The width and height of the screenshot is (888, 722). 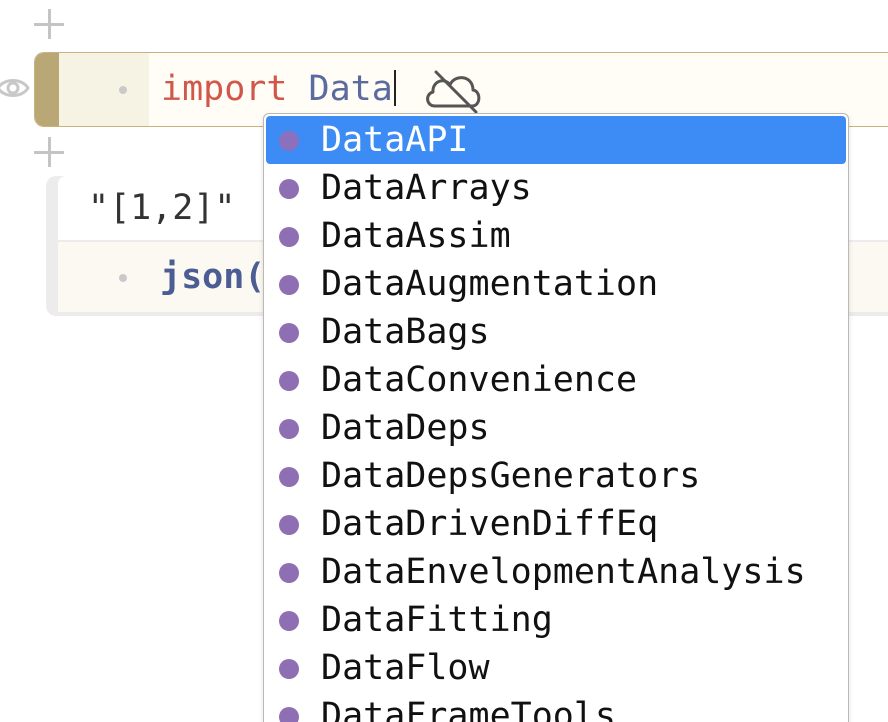 What do you see at coordinates (416, 236) in the screenshot?
I see `autocomplete-item-label: DataAssim` at bounding box center [416, 236].